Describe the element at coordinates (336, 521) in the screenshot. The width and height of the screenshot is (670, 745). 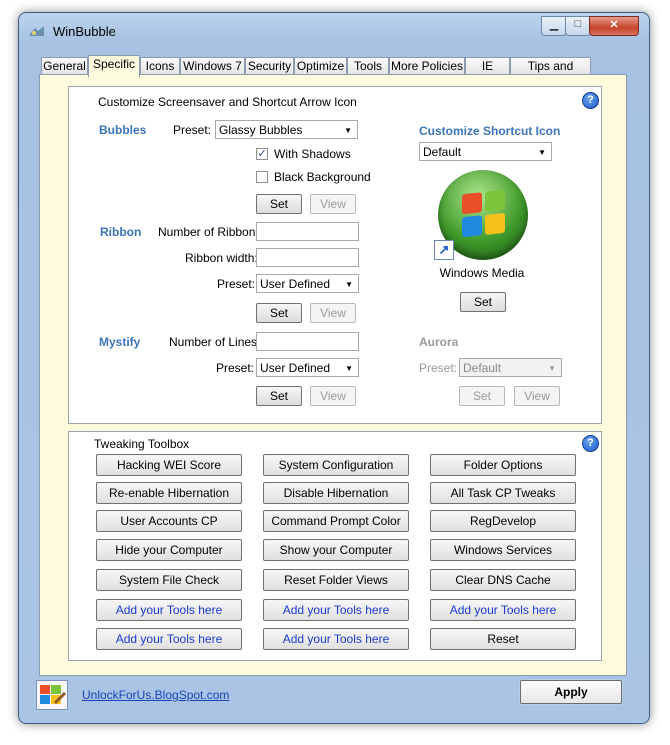
I see `command-prompt-color-button: Command Prompt Color` at that location.